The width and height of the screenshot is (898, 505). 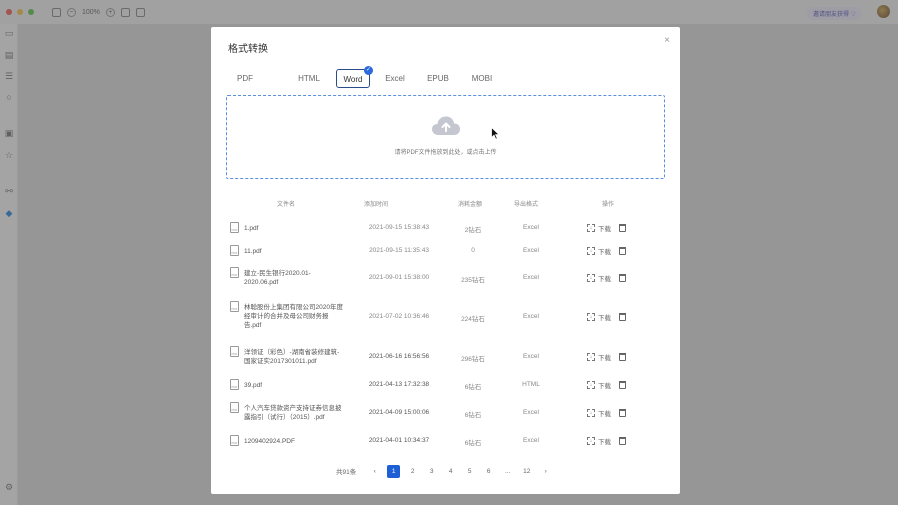 I want to click on export-format: HTML, so click(x=531, y=384).